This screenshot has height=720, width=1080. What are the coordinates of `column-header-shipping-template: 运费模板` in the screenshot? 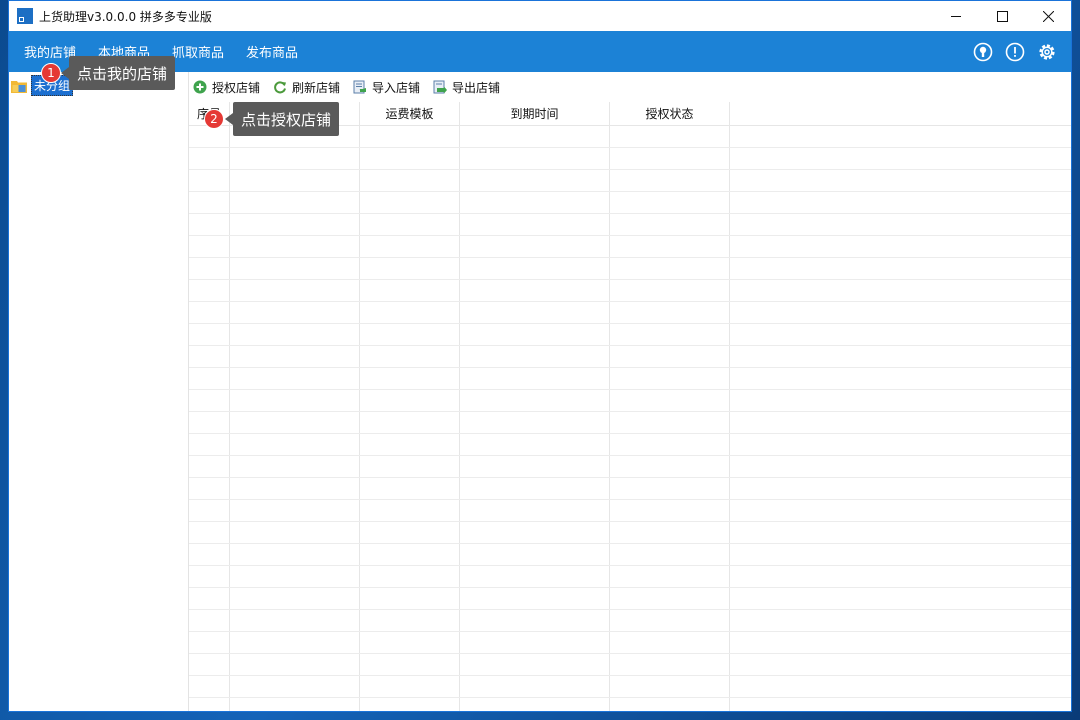 It's located at (410, 113).